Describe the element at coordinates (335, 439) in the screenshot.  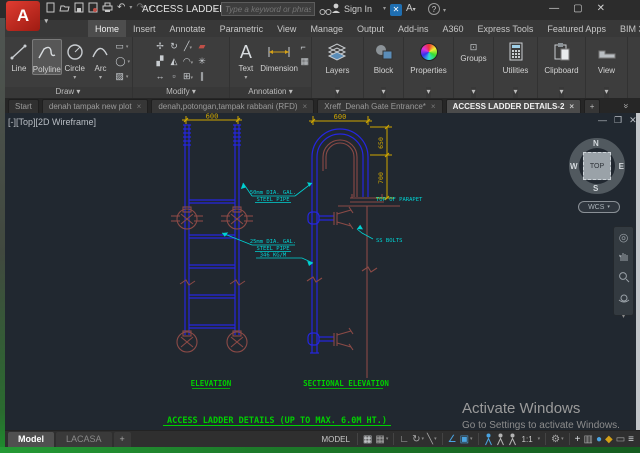
I see `space-label: MODEL` at that location.